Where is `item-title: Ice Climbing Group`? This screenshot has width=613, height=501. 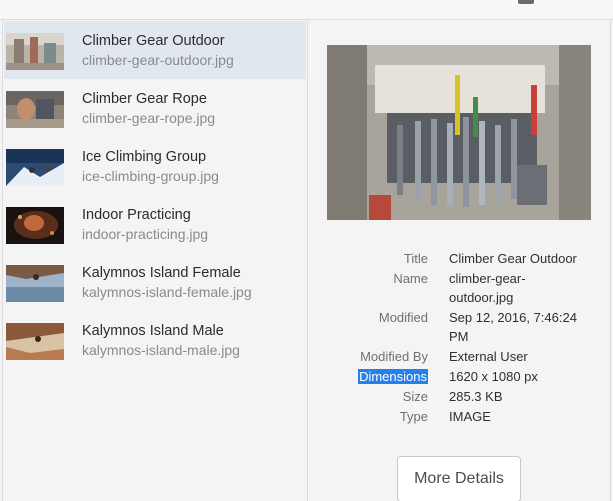 item-title: Ice Climbing Group is located at coordinates (144, 157).